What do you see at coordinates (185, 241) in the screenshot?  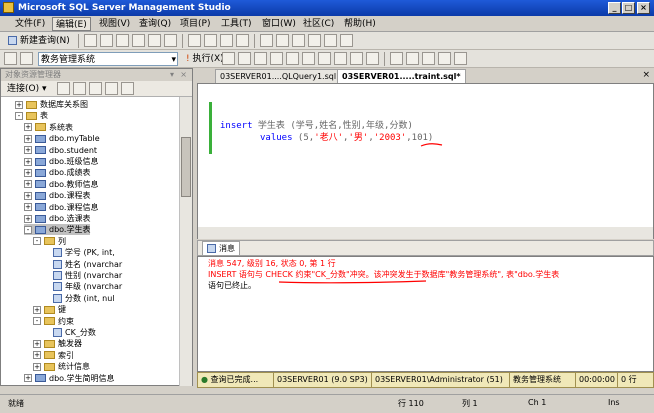 I see `vertical-scrollbar` at bounding box center [185, 241].